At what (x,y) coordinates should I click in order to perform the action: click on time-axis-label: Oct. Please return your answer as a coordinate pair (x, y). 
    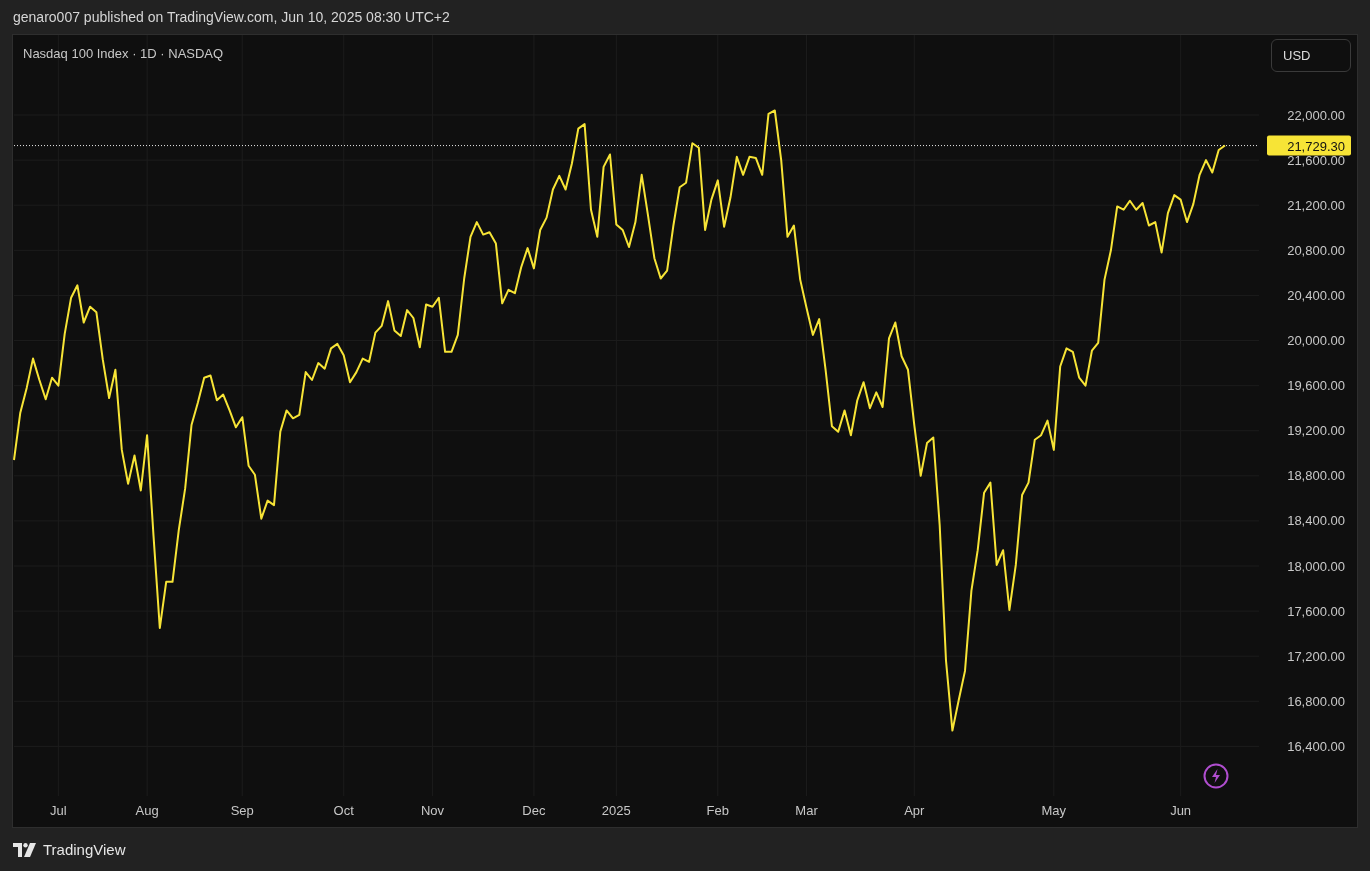
    Looking at the image, I should click on (343, 810).